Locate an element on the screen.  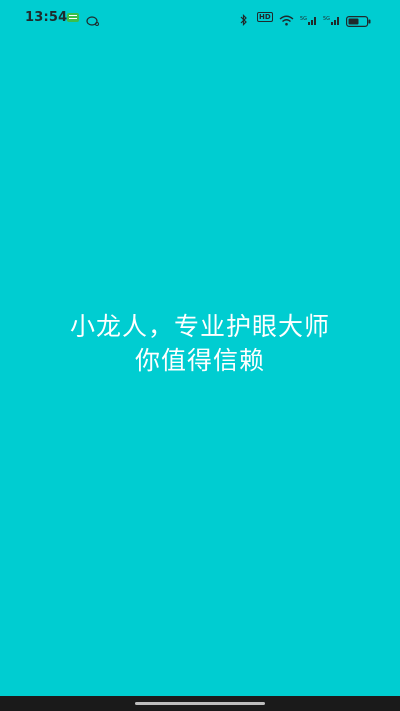
status-time: 13:54 is located at coordinates (46, 17).